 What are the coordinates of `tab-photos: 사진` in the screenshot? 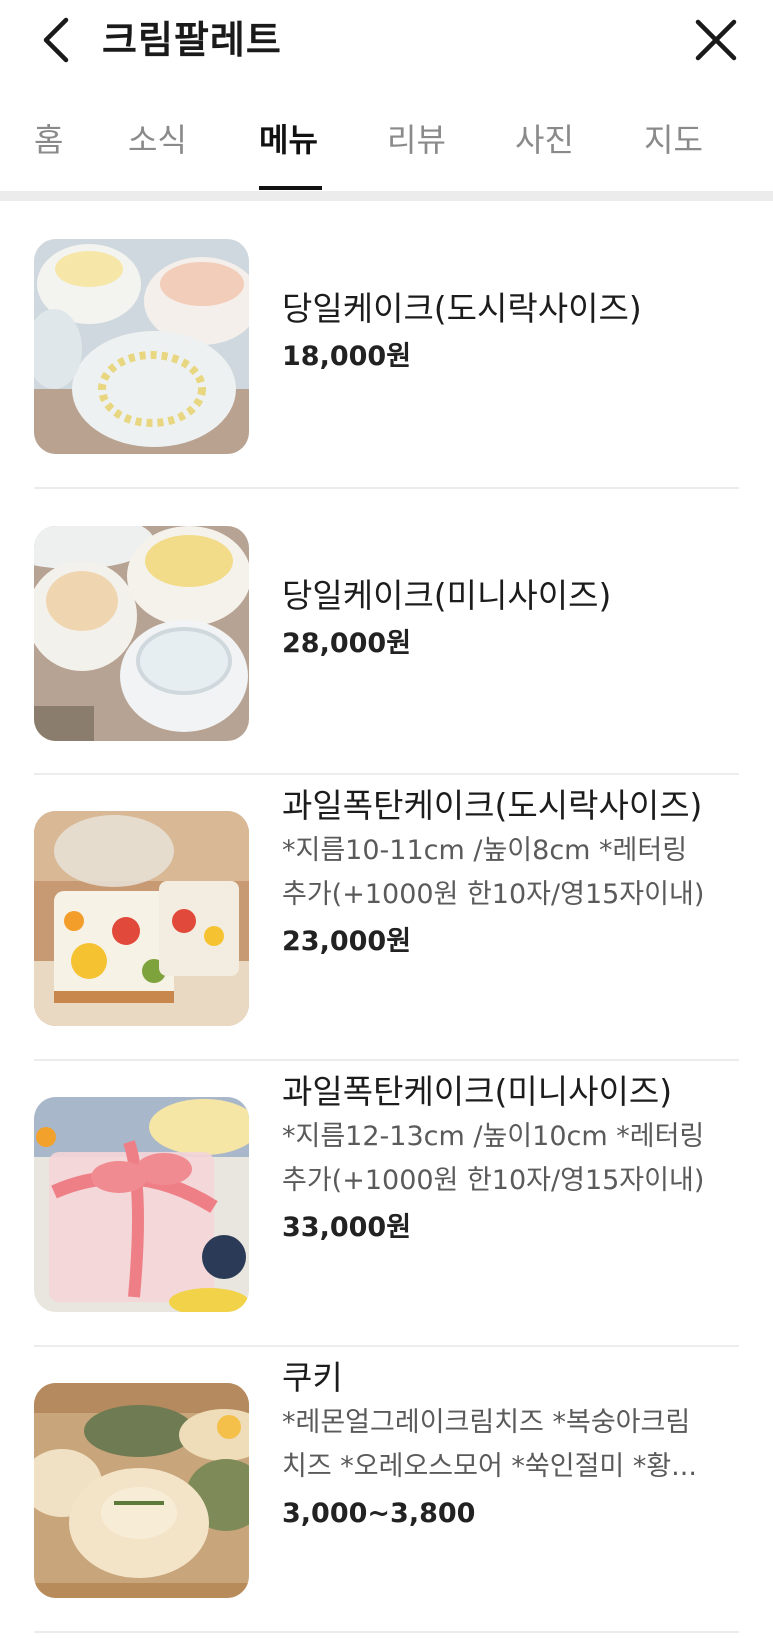 It's located at (544, 140).